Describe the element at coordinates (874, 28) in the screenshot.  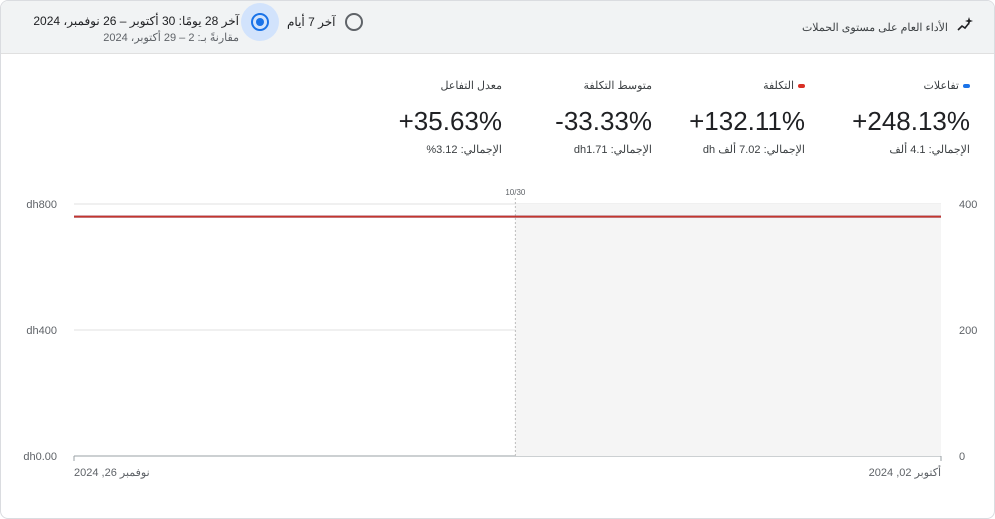
I see `card-title: الأداء العام على مستوى الحملات` at that location.